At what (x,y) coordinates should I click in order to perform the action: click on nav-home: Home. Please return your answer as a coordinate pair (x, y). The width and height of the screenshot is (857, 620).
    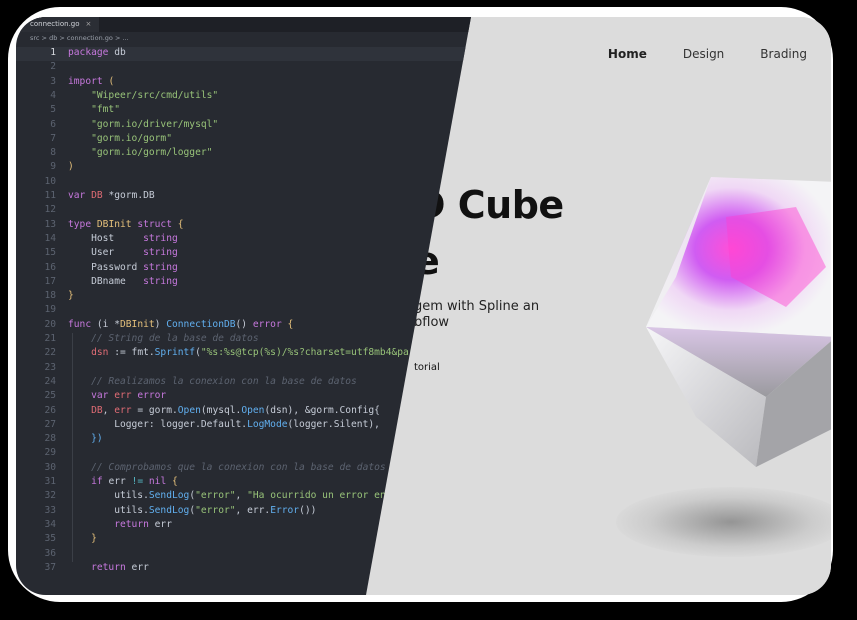
    Looking at the image, I should click on (627, 54).